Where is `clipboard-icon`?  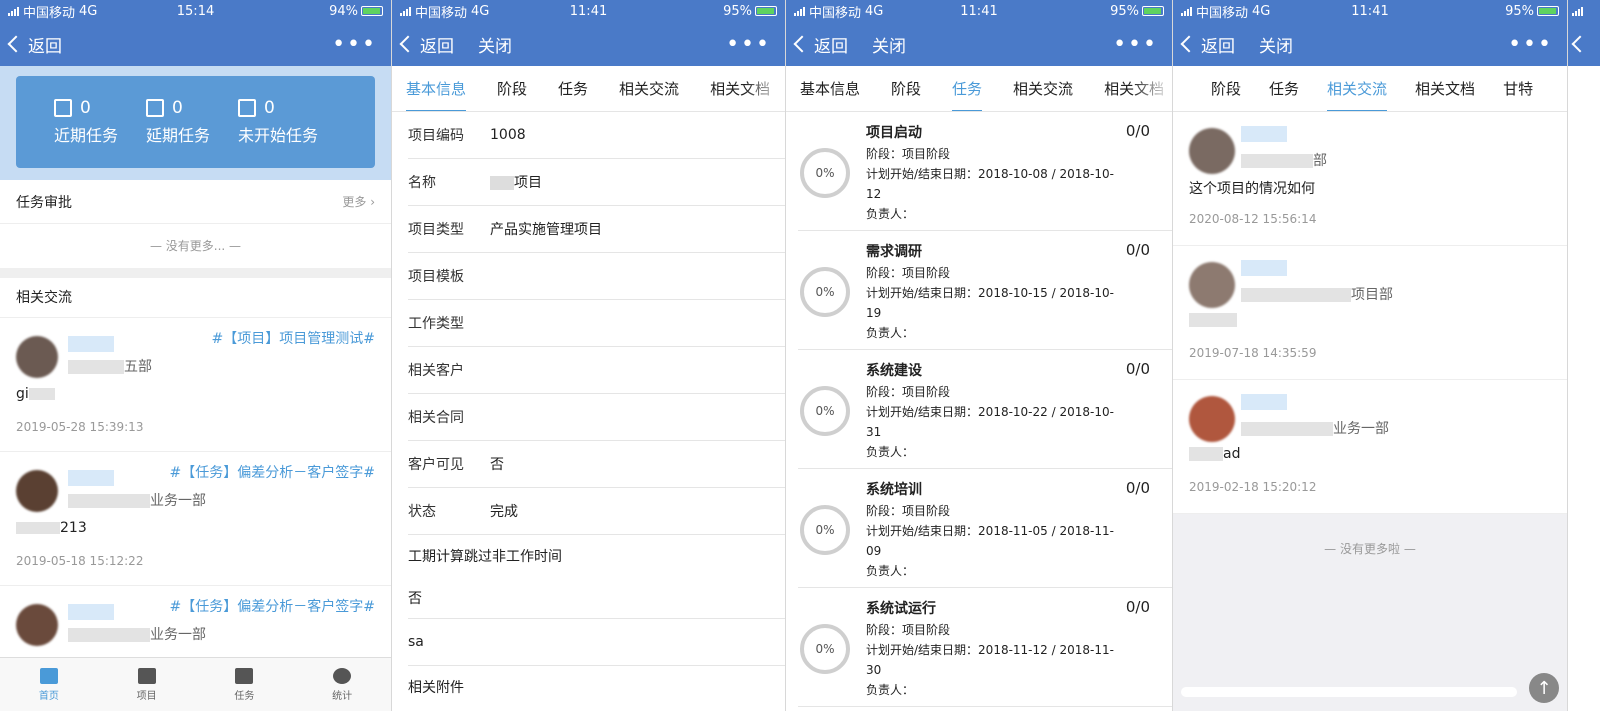 clipboard-icon is located at coordinates (244, 675).